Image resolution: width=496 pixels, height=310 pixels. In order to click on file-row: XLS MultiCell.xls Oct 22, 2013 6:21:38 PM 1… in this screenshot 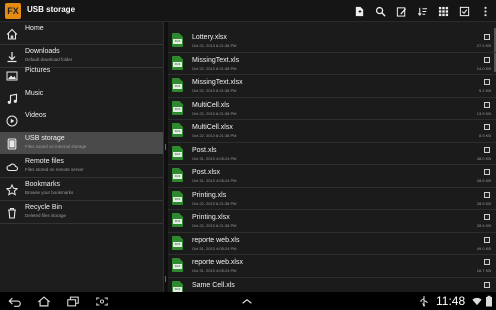, I will do `click(332, 109)`.